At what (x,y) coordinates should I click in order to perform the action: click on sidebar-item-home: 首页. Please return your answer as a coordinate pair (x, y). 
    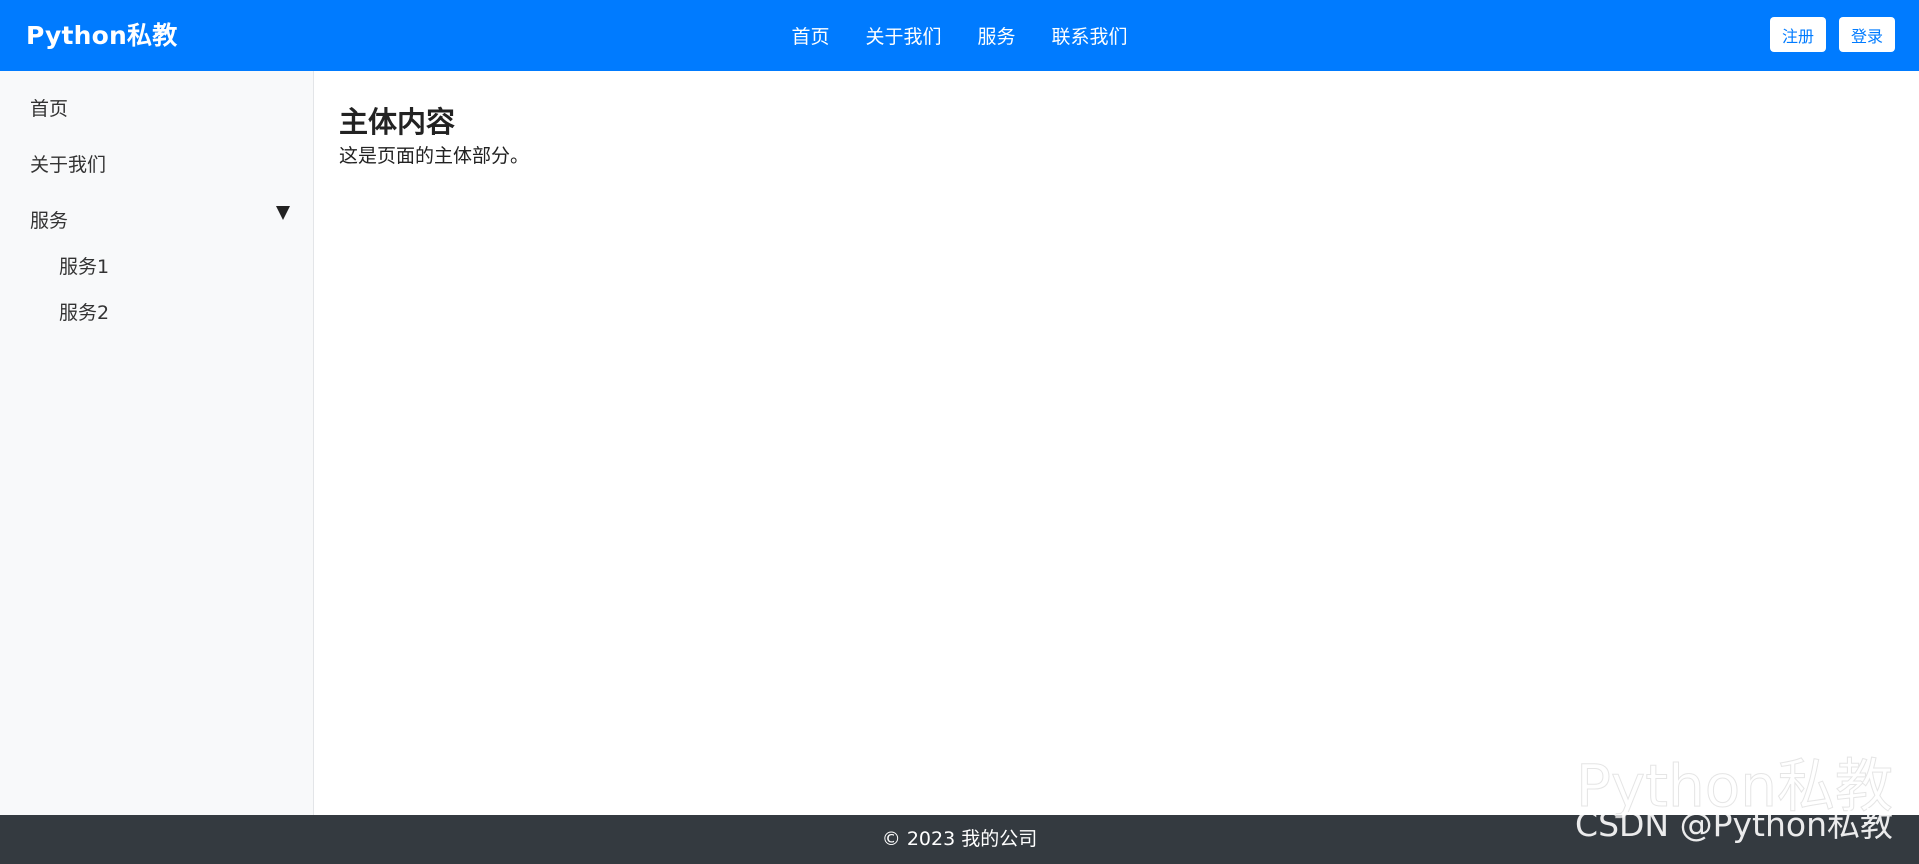
    Looking at the image, I should click on (49, 107).